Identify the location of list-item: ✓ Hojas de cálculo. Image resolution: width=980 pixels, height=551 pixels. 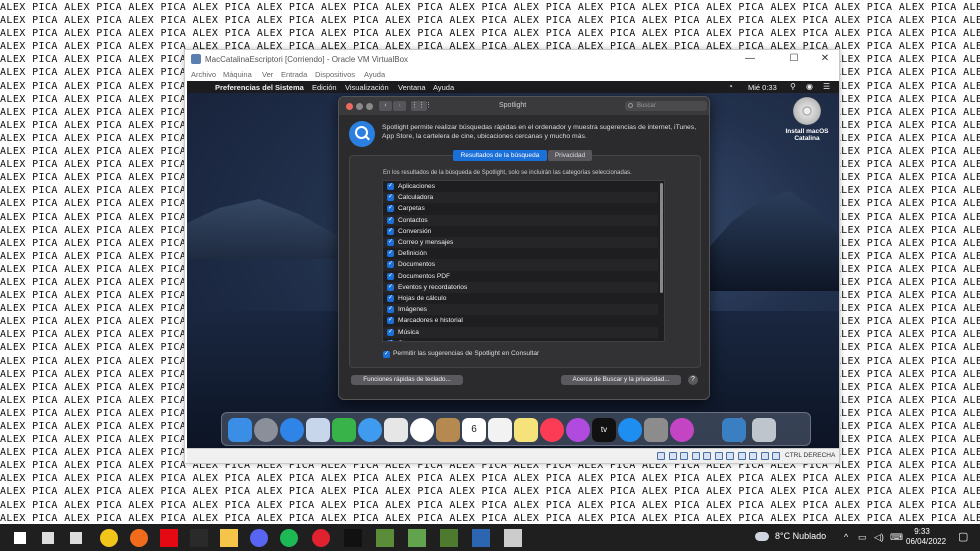
(520, 298).